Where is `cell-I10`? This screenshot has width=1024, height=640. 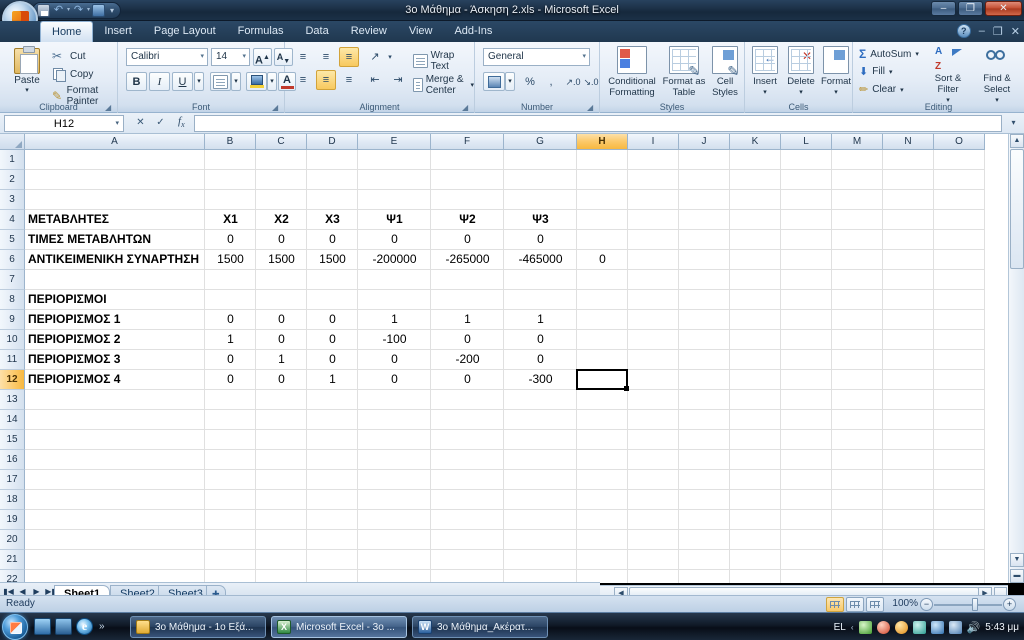 cell-I10 is located at coordinates (653, 340).